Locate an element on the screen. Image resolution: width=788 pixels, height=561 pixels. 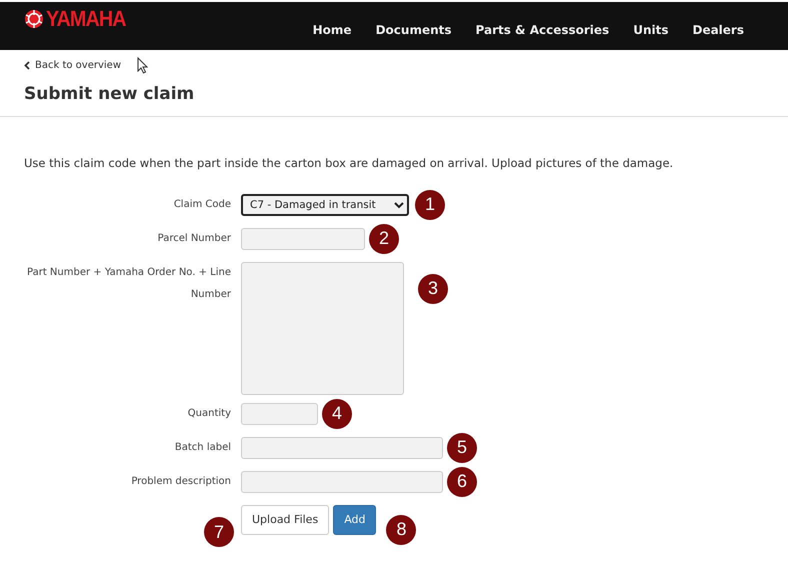
step-number-badge: 7 is located at coordinates (219, 531).